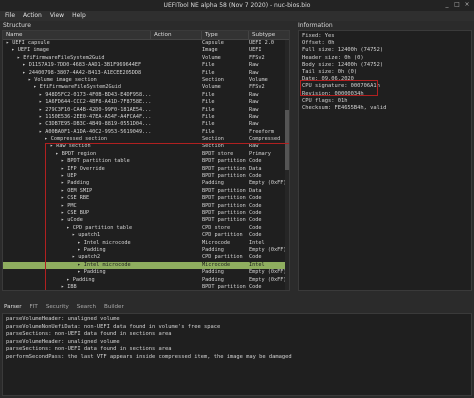  I want to click on tree-row-type: CPD partition, so click(222, 235).